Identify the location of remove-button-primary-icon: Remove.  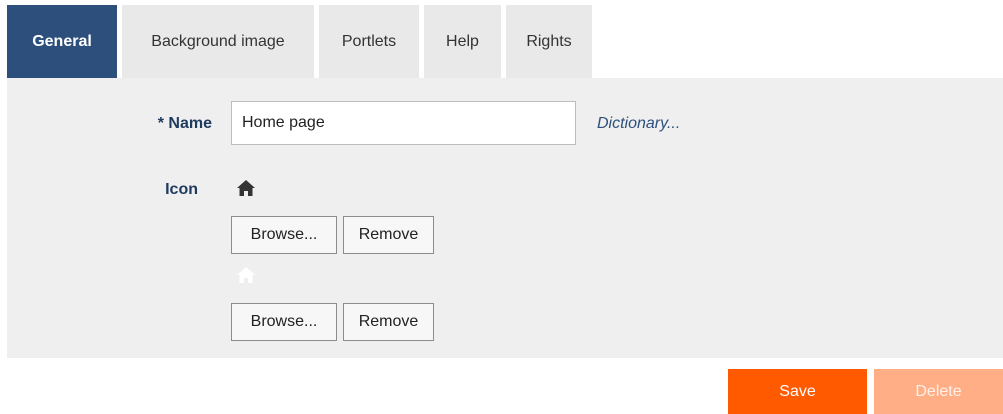
(388, 235).